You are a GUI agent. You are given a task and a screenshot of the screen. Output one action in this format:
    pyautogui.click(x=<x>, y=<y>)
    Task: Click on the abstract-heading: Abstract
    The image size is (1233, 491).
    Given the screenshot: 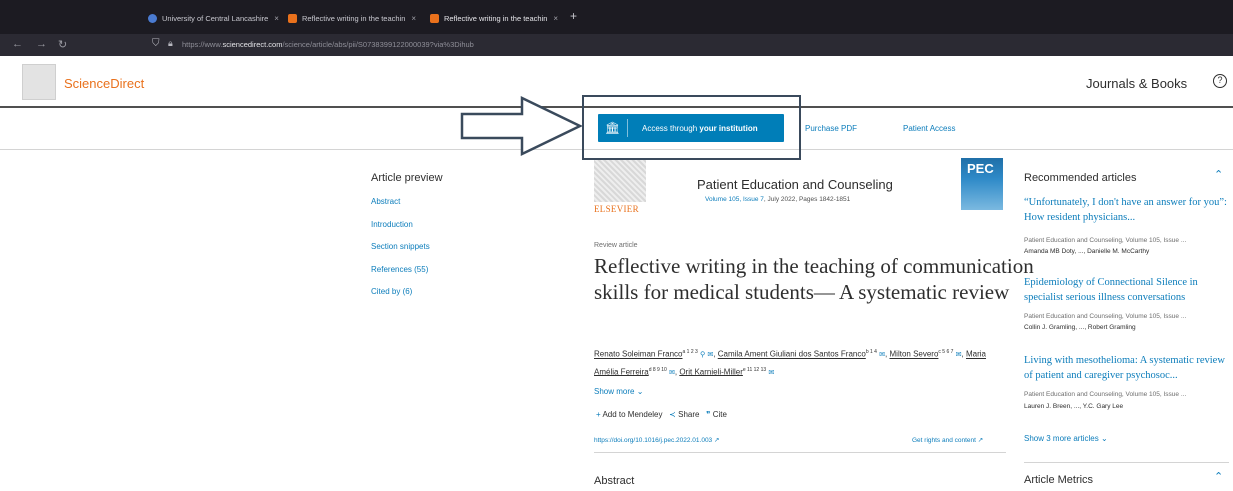 What is the action you would take?
    pyautogui.click(x=614, y=481)
    